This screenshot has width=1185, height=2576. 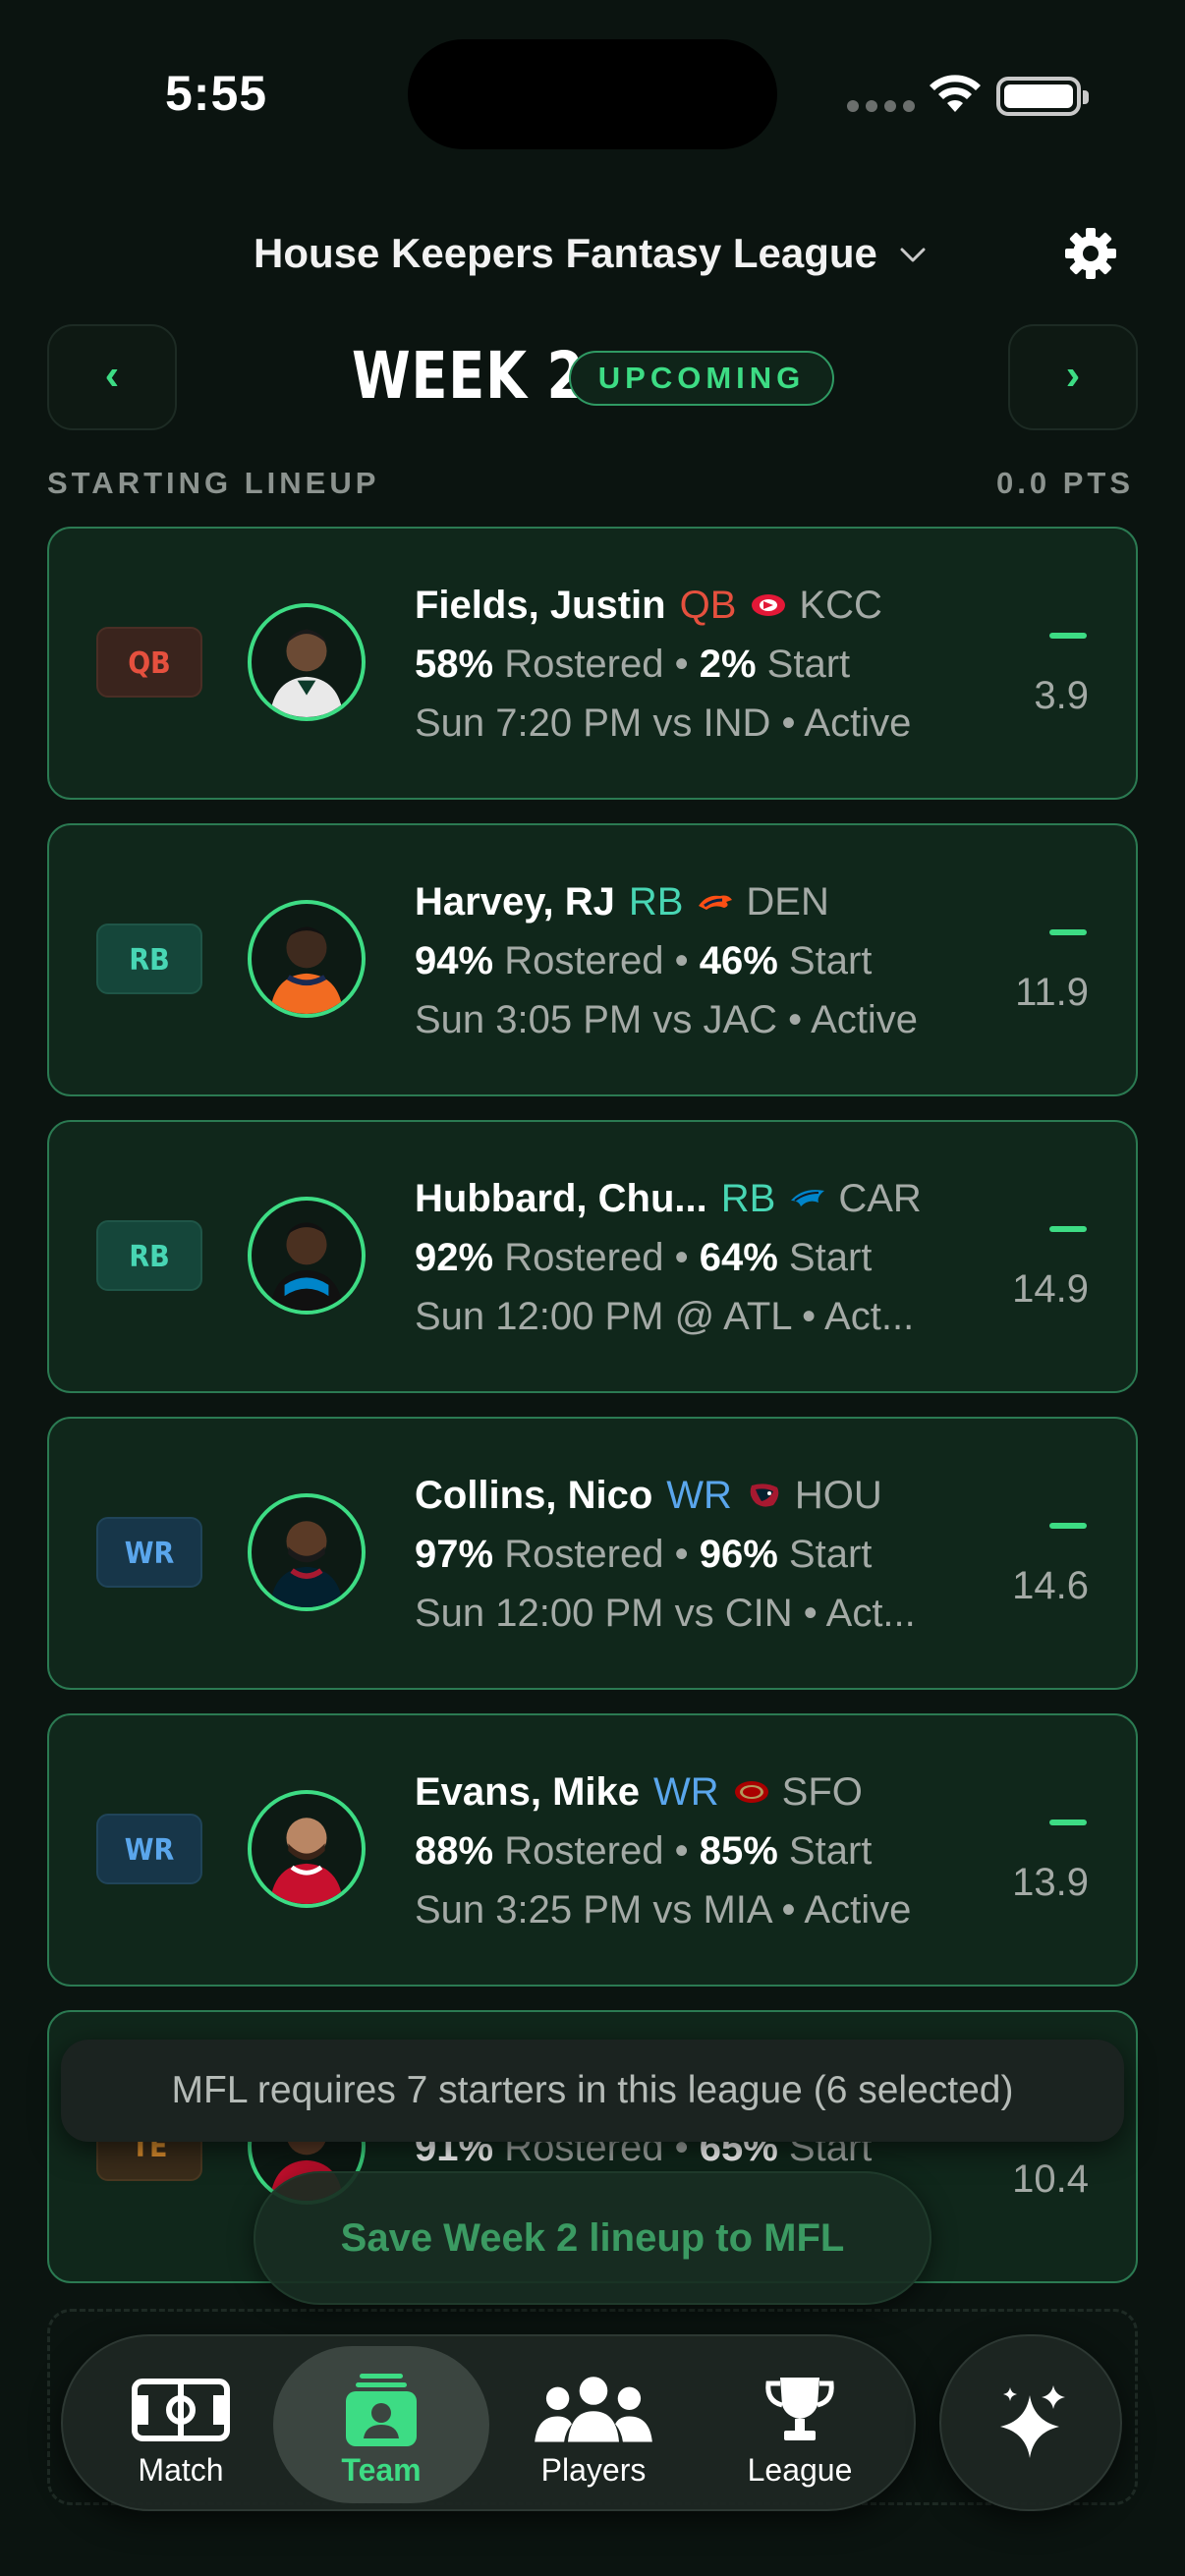 What do you see at coordinates (540, 605) in the screenshot?
I see `player-name: Fields, Justin` at bounding box center [540, 605].